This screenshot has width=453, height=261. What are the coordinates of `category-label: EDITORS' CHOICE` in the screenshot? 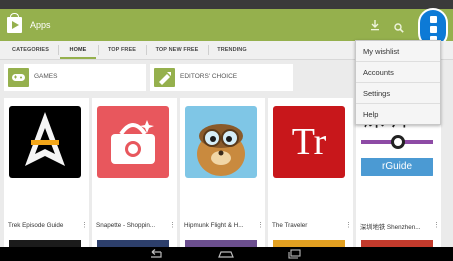 It's located at (209, 76).